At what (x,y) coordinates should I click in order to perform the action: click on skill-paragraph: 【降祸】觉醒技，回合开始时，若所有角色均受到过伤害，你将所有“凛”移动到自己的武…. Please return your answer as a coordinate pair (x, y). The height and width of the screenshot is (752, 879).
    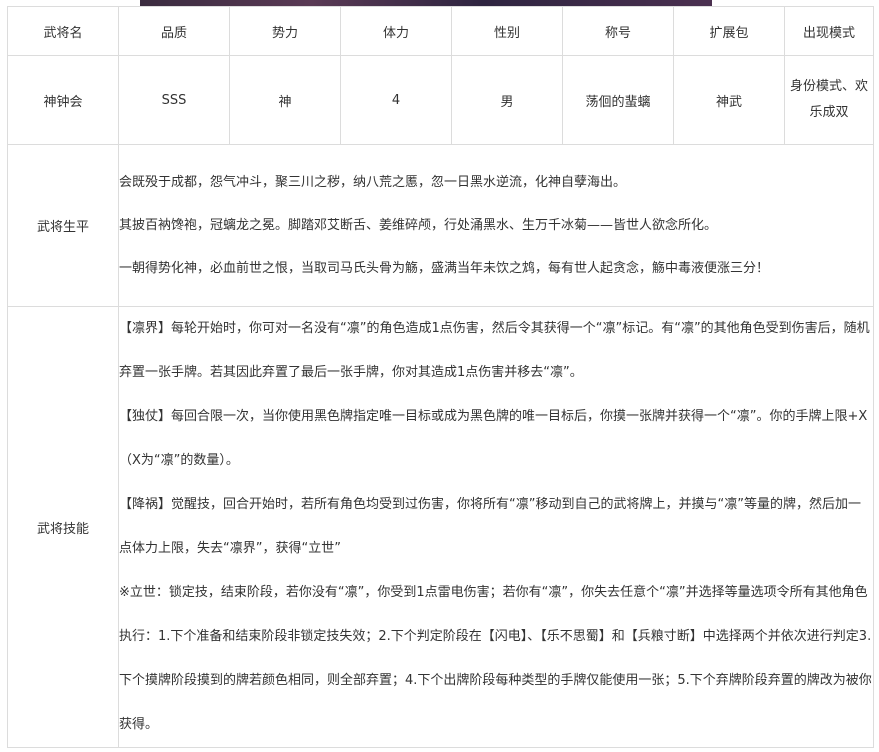
    Looking at the image, I should click on (490, 526).